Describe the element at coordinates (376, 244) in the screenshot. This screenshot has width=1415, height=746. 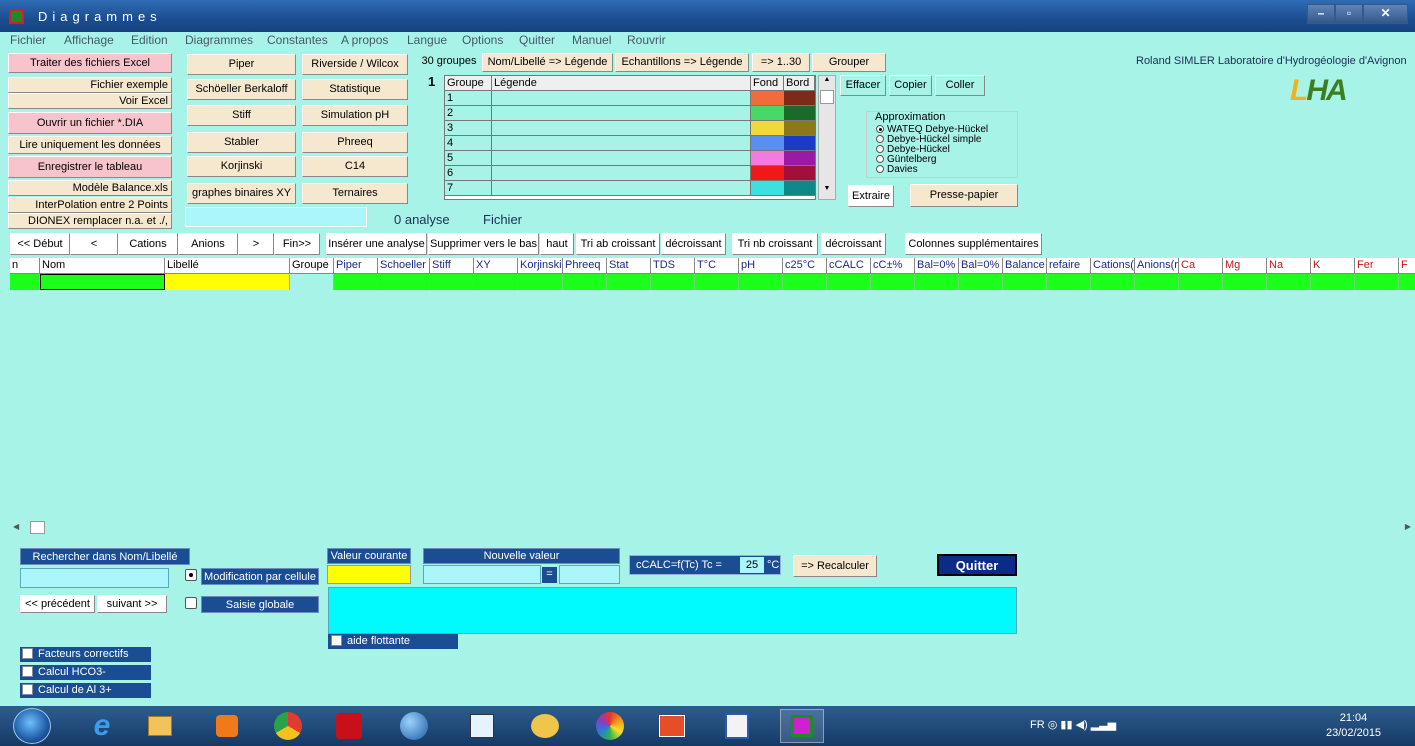
I see `inserer-analyse-button: Insérer une analyse` at that location.